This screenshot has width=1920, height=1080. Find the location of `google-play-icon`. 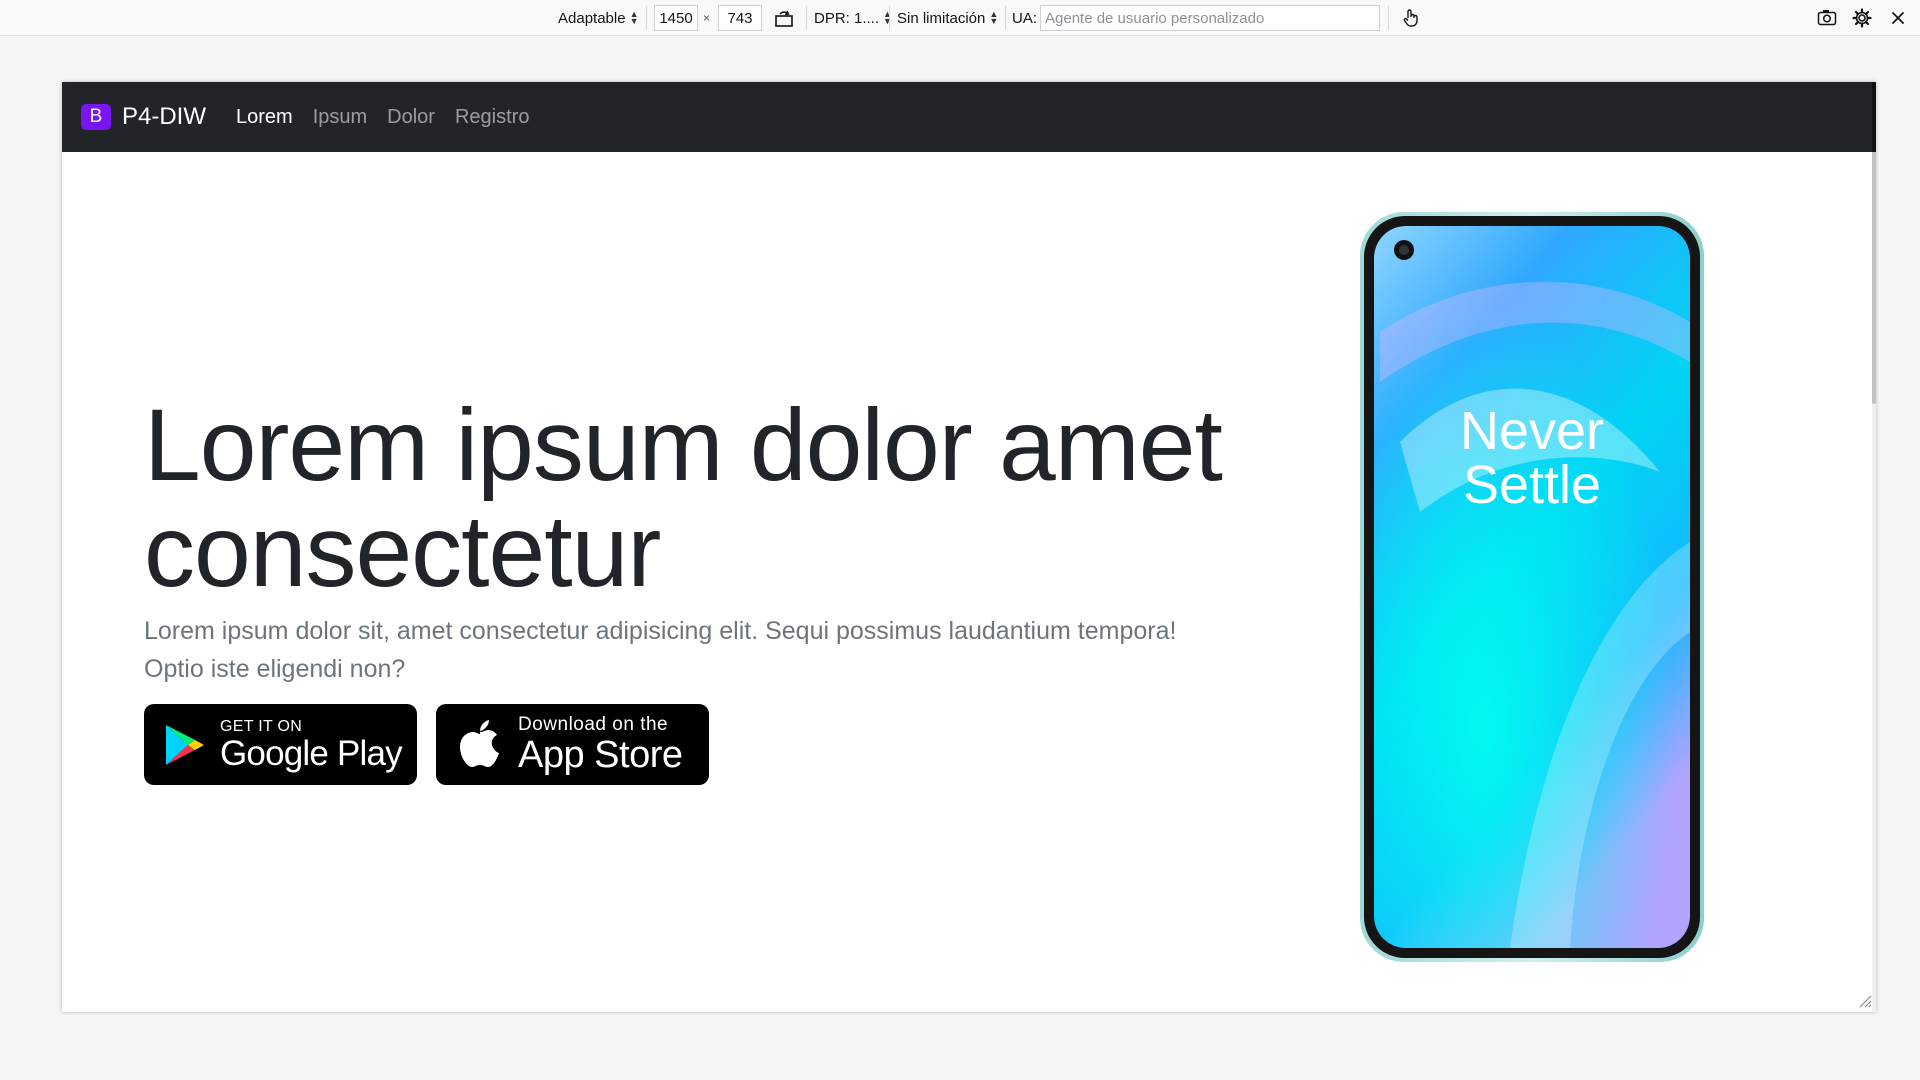

google-play-icon is located at coordinates (185, 744).